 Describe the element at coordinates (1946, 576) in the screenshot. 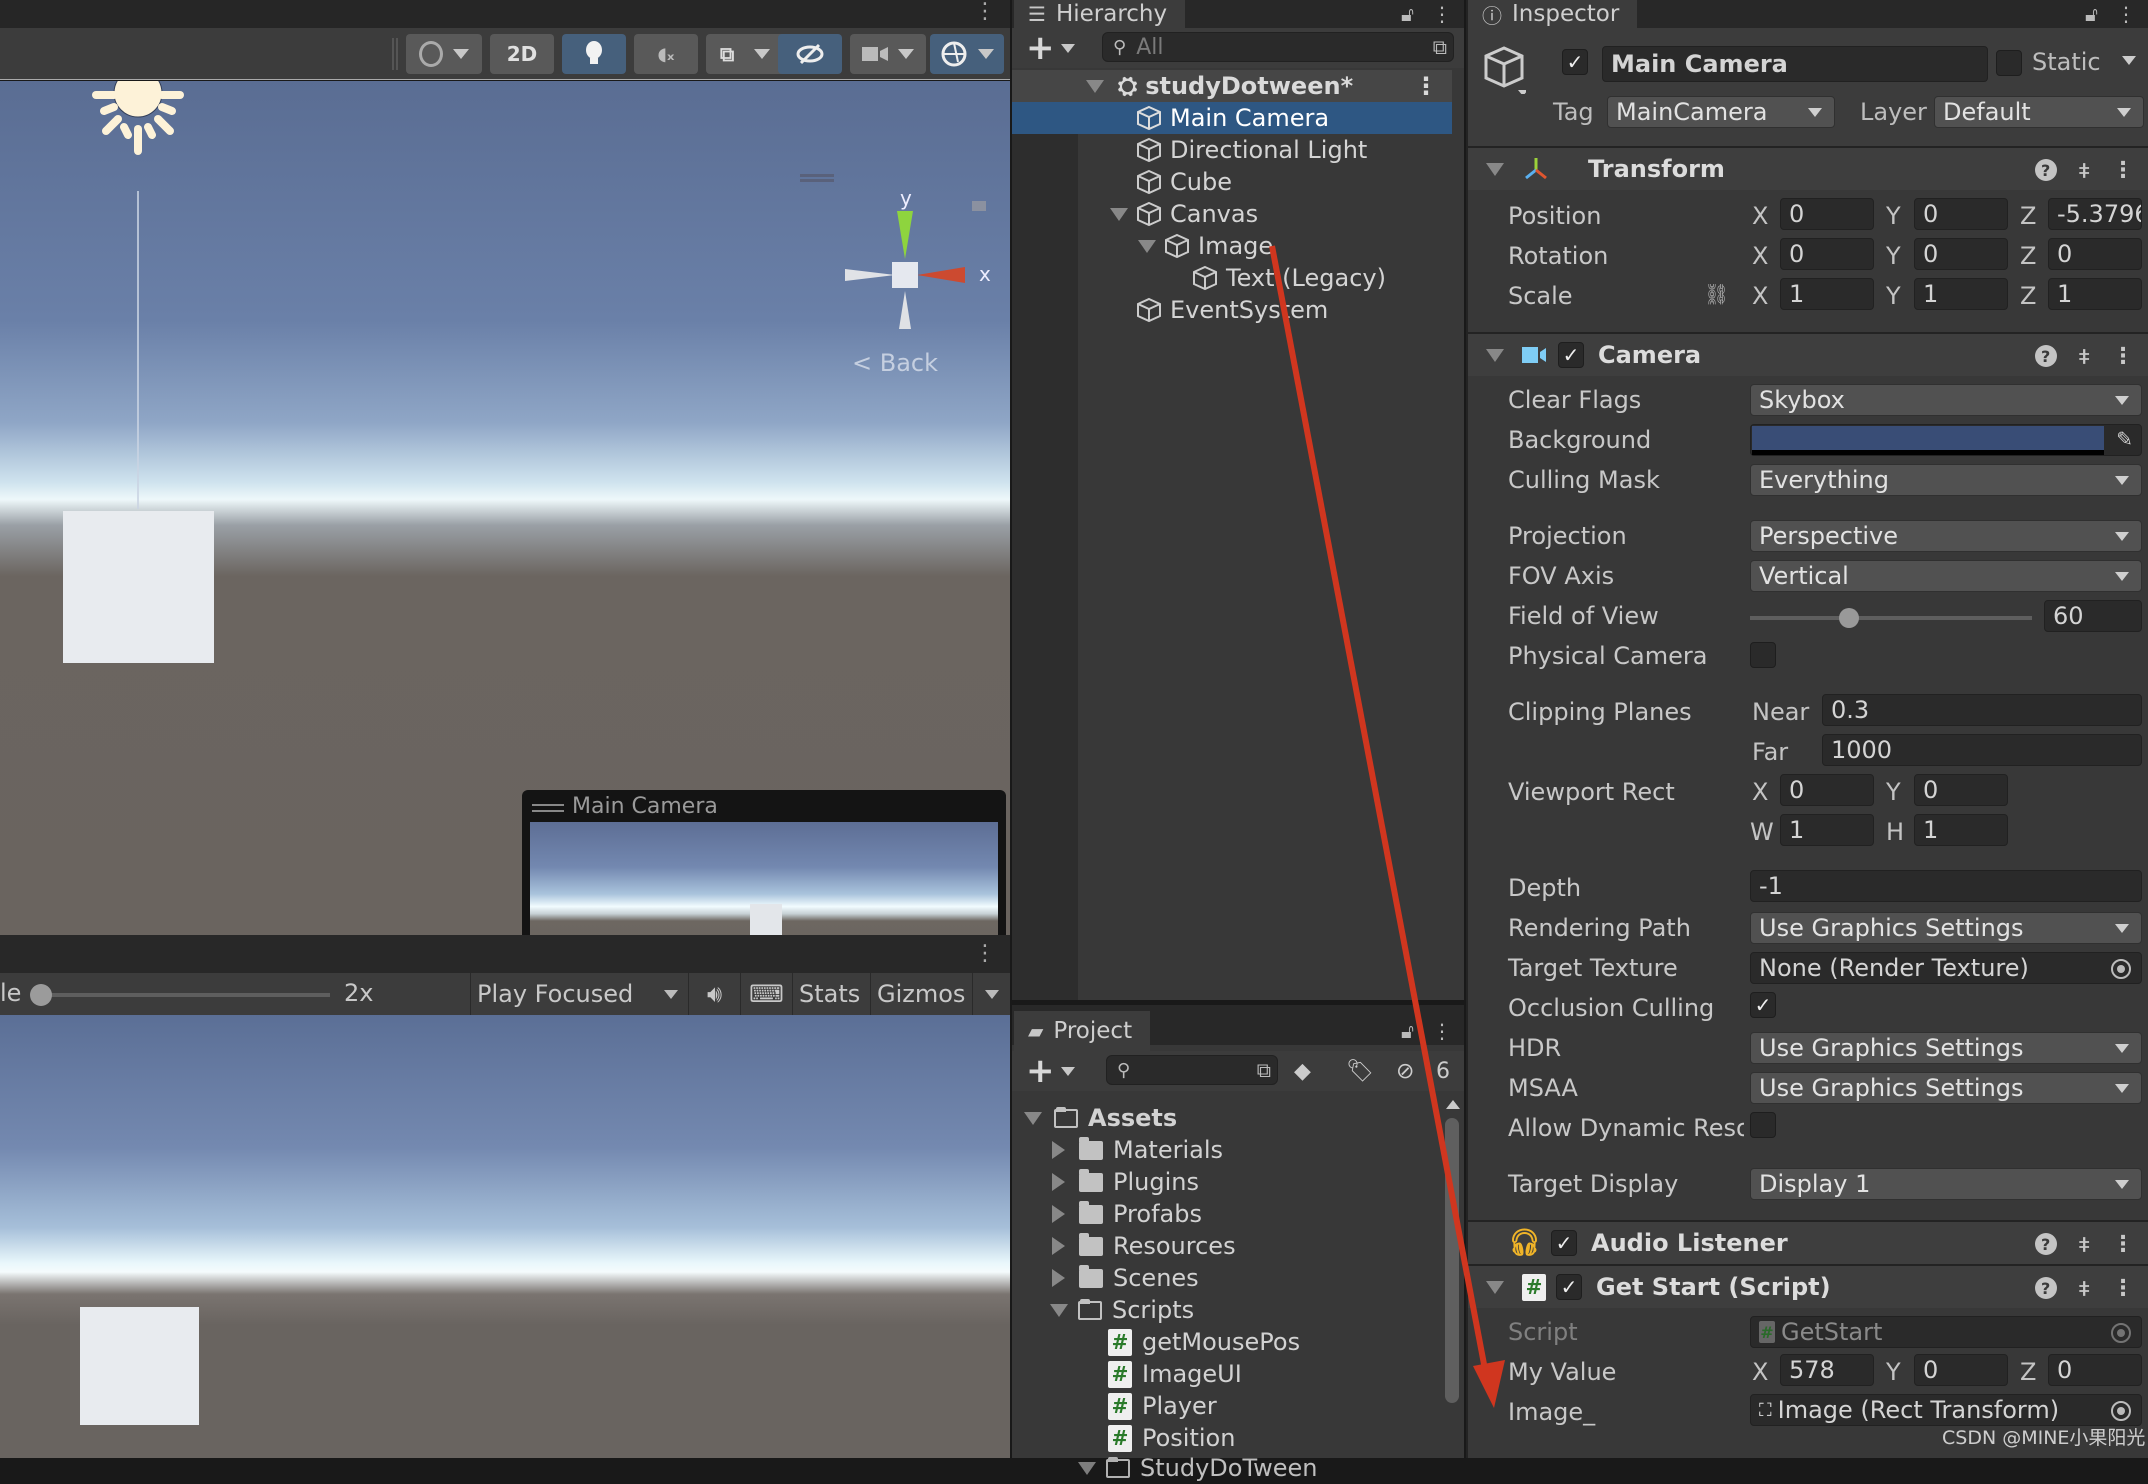

I see `fov-axis-dropdown: Vertical` at that location.